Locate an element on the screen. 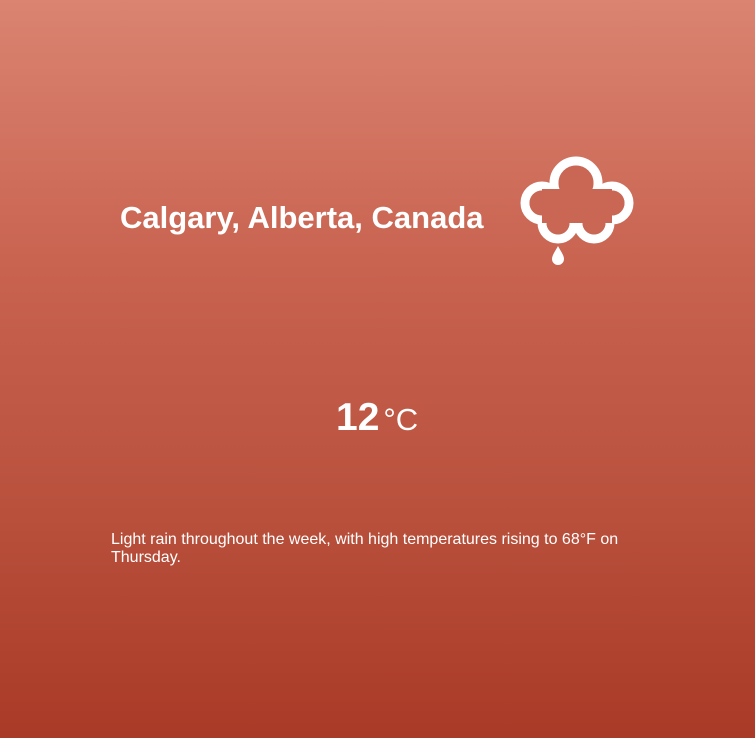  cloud-rain-icon is located at coordinates (577, 210).